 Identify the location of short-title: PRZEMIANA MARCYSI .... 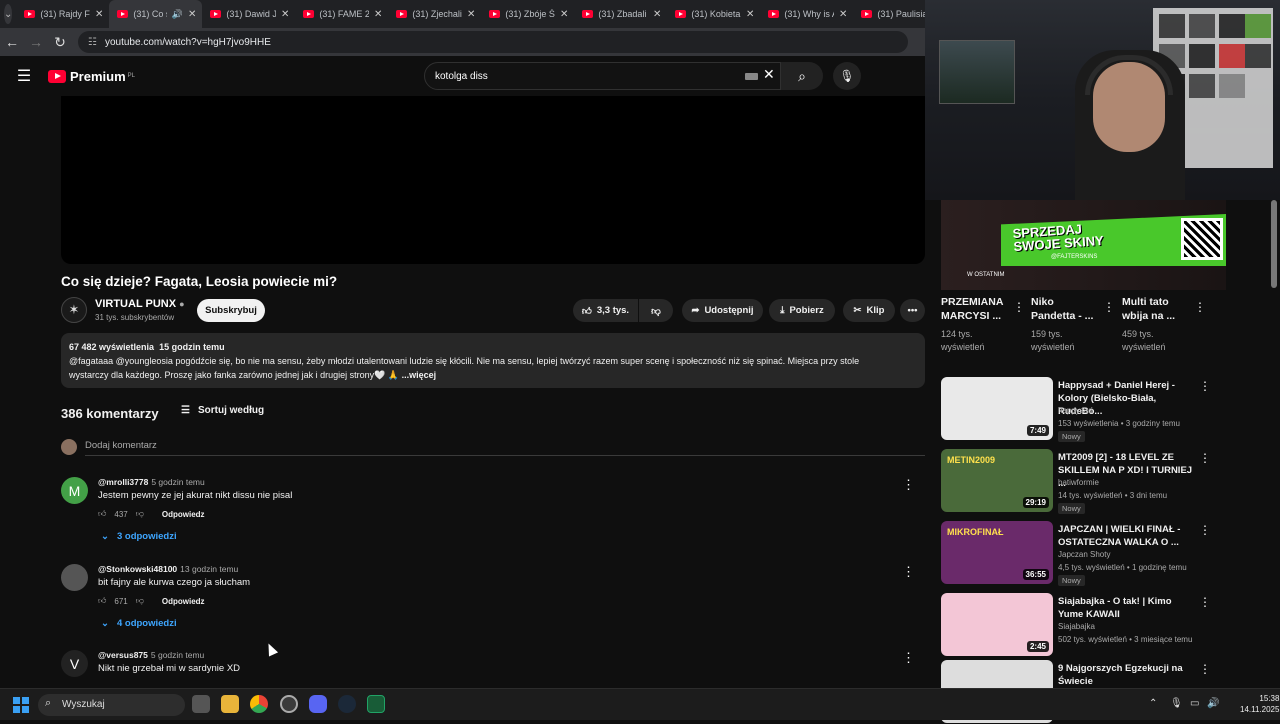
(975, 309).